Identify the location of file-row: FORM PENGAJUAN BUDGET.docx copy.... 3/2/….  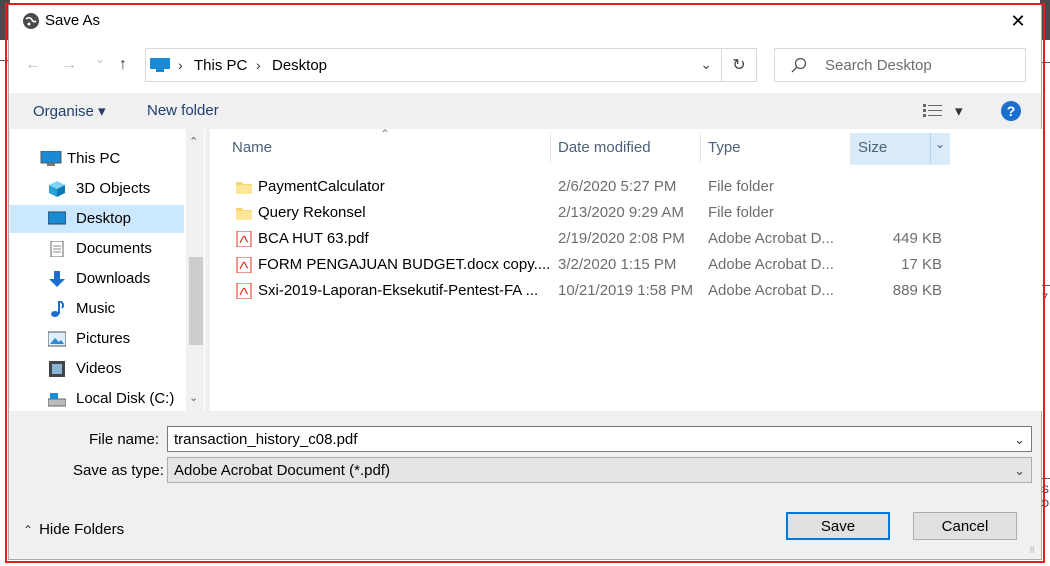
(590, 265).